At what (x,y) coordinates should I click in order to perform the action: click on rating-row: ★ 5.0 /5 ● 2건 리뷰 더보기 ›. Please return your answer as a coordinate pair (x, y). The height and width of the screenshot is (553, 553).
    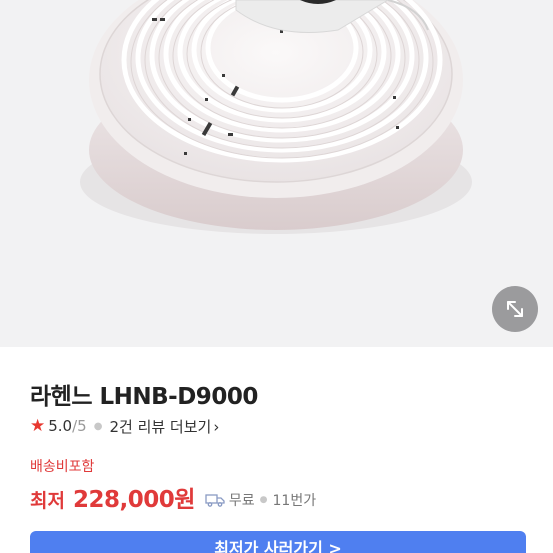
    Looking at the image, I should click on (124, 426).